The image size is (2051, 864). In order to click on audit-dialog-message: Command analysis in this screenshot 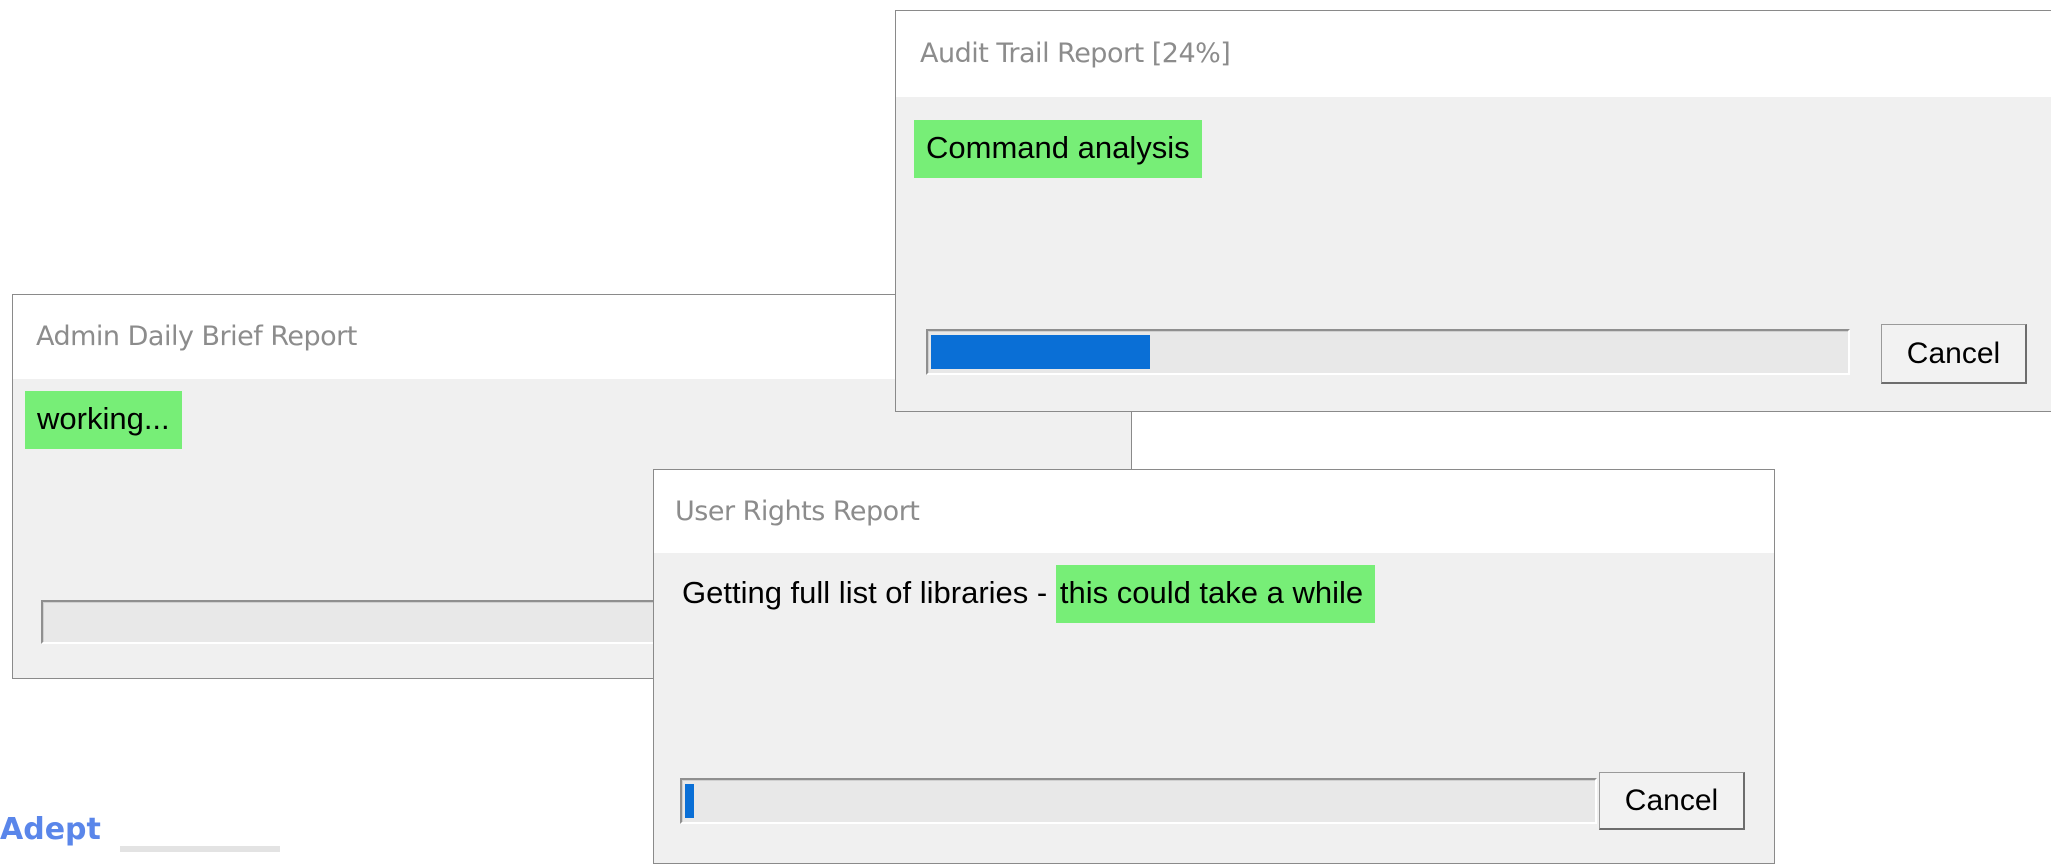, I will do `click(1058, 149)`.